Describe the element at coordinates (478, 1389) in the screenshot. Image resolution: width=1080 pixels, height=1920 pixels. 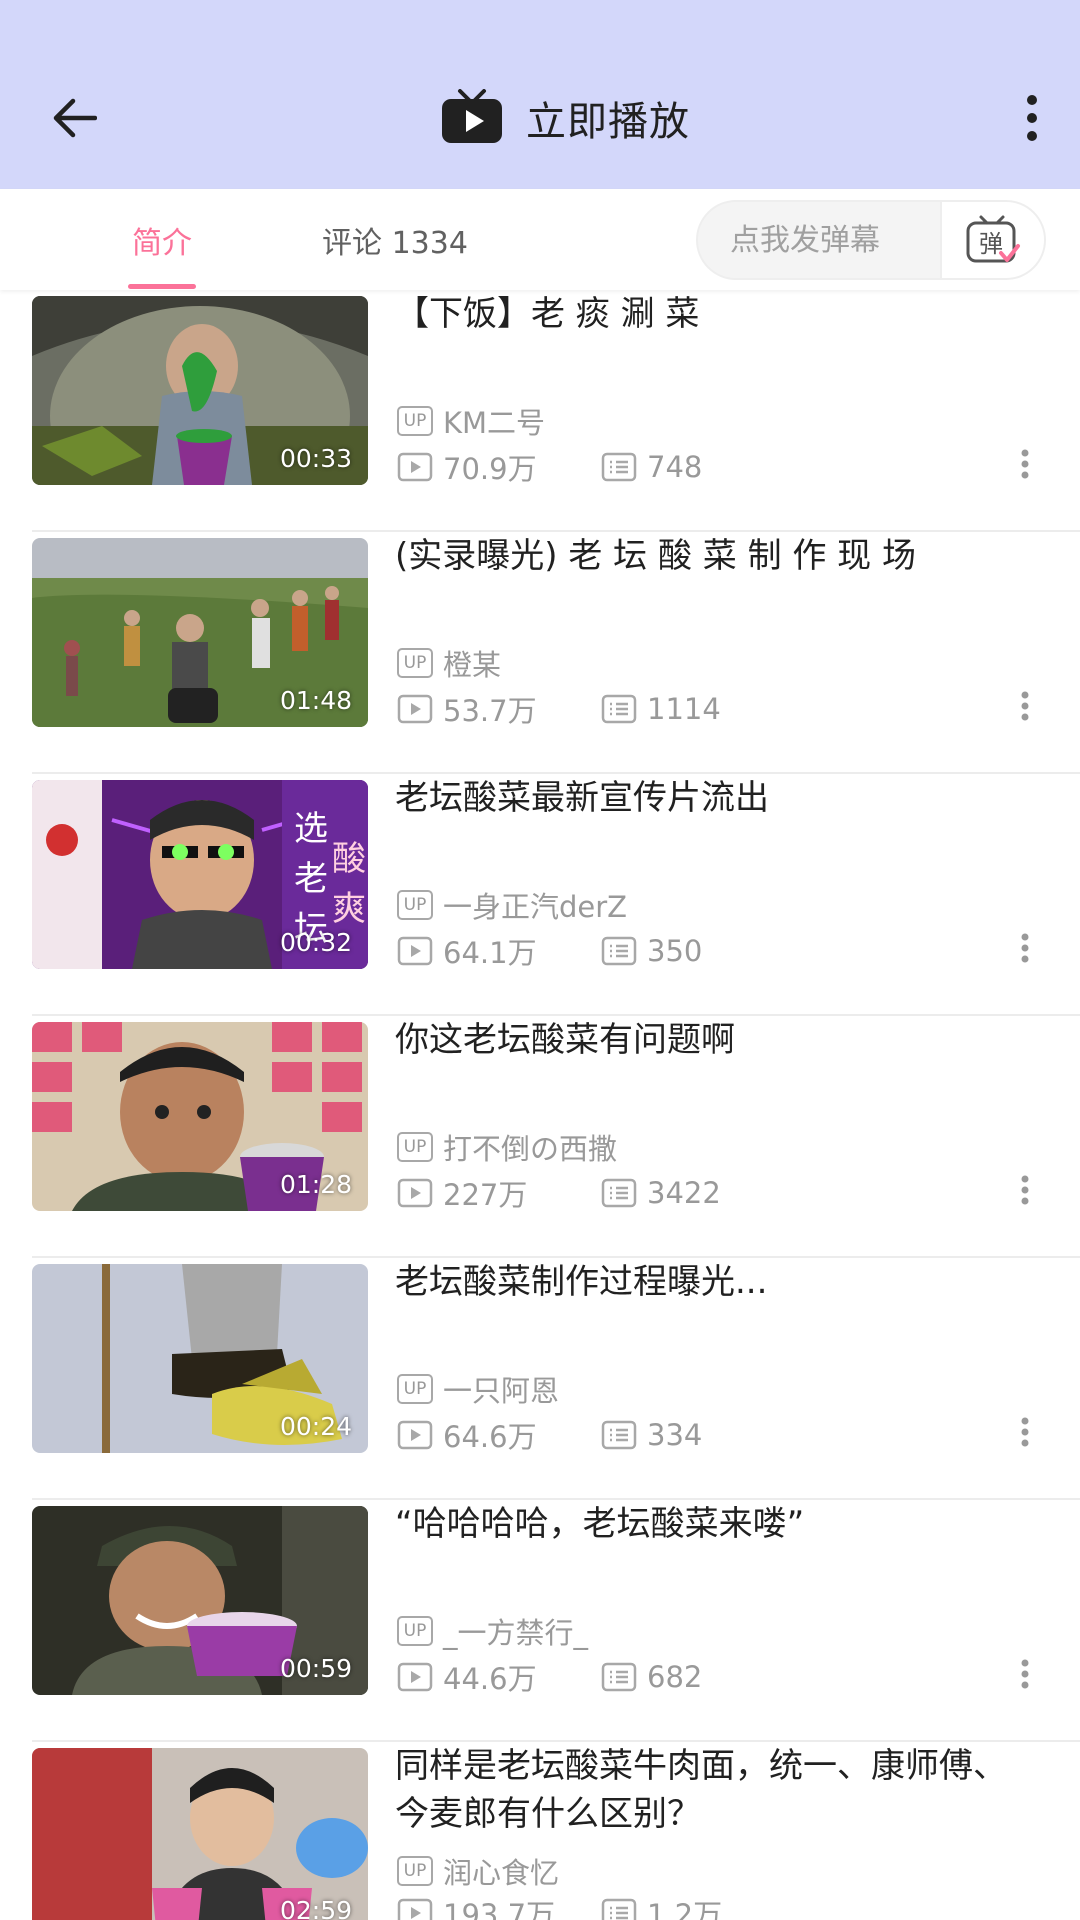
I see `uploader-row: UP 一只阿恩` at that location.